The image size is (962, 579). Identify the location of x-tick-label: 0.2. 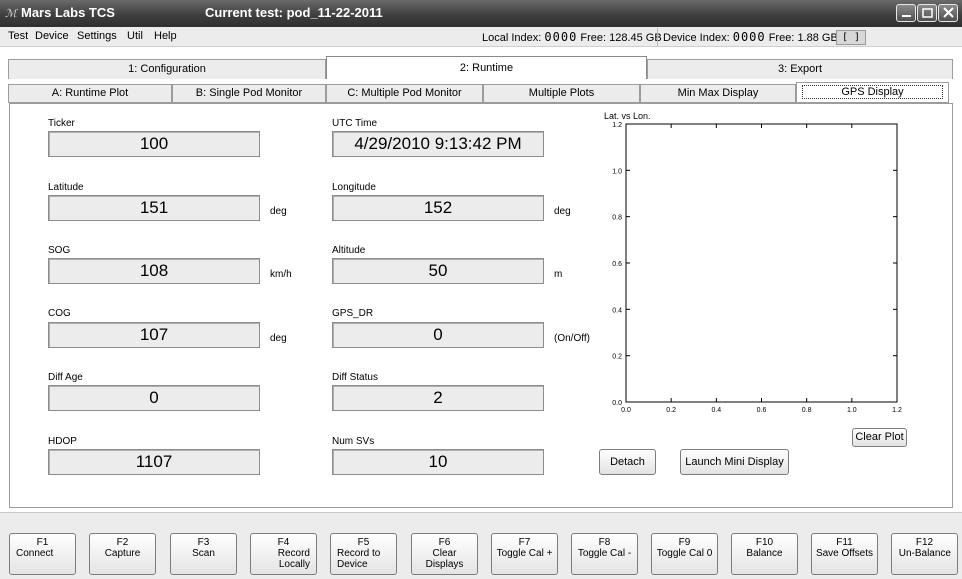
(671, 410).